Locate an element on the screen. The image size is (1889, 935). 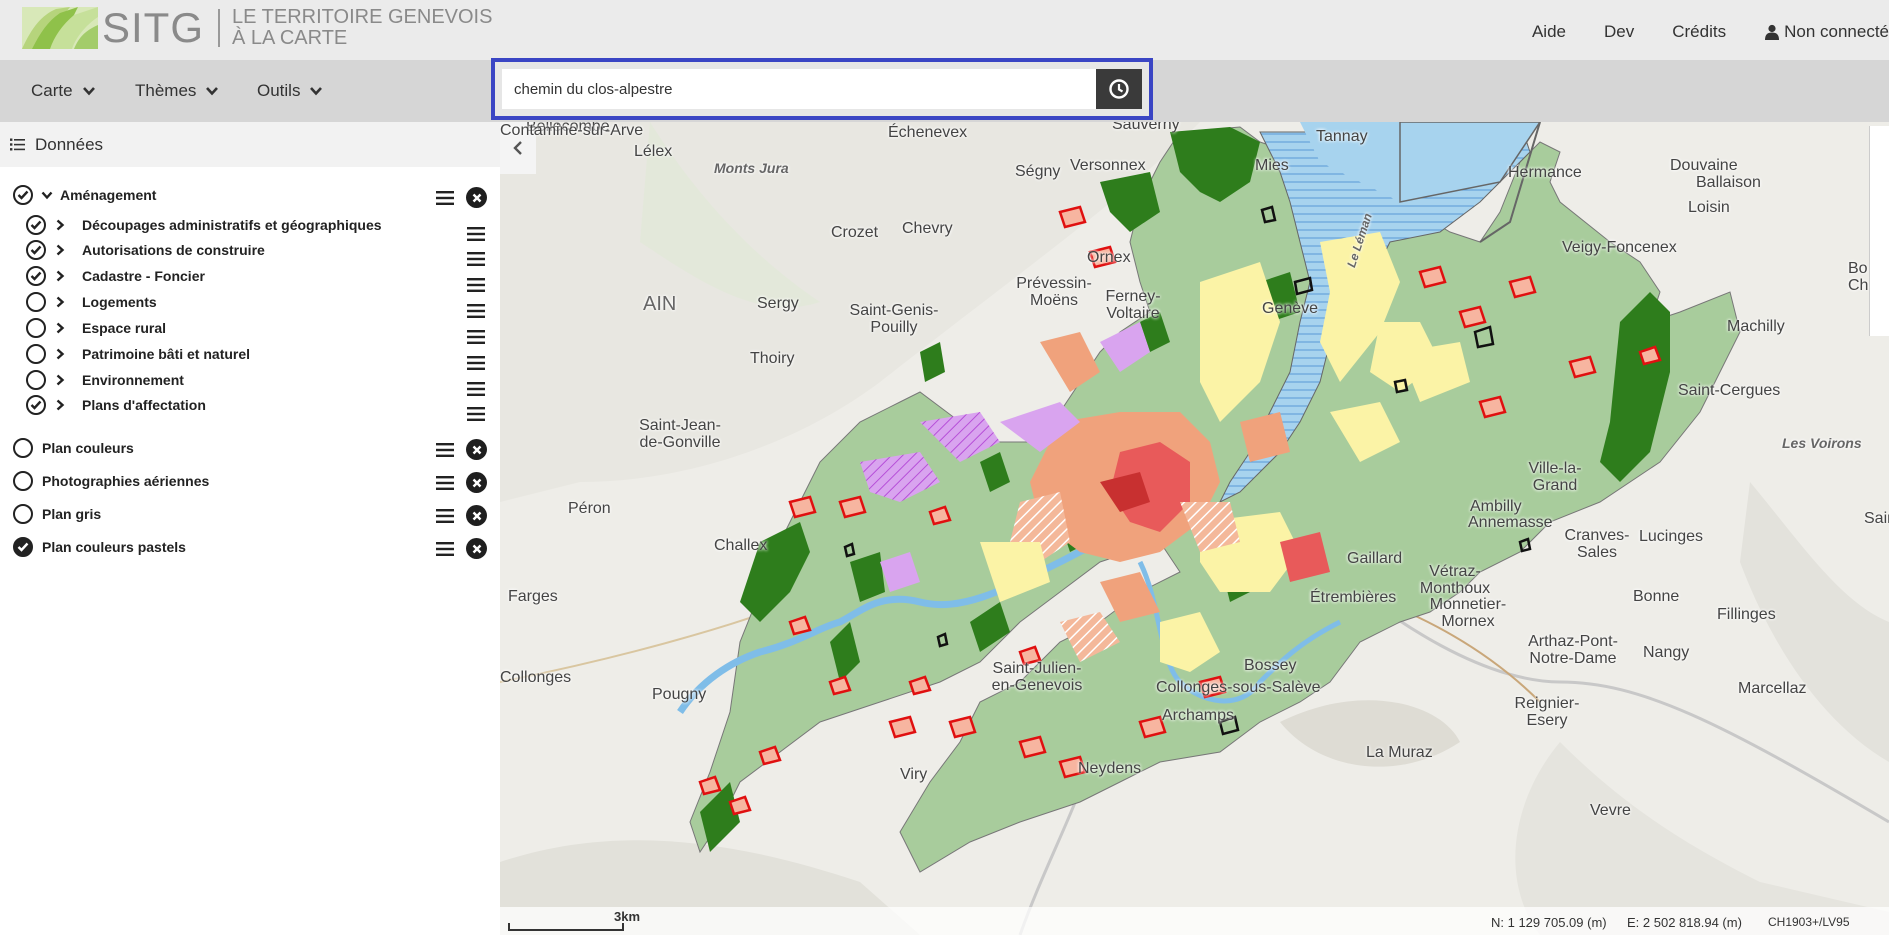
layer-group-label: Plan couleurs is located at coordinates (88, 448).